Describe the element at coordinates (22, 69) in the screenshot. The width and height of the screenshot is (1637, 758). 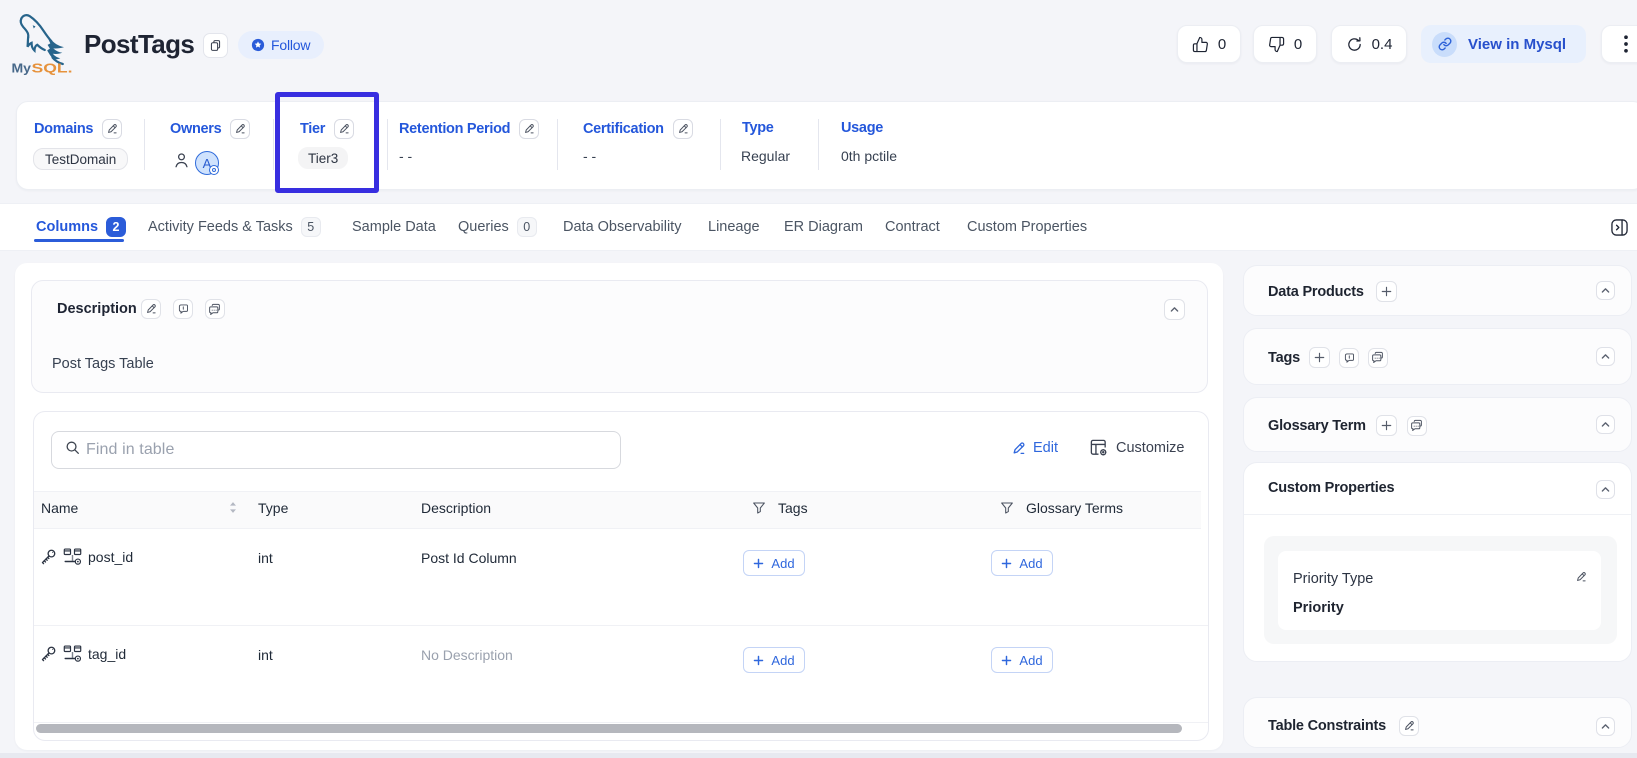
I see `svg-text: My` at that location.